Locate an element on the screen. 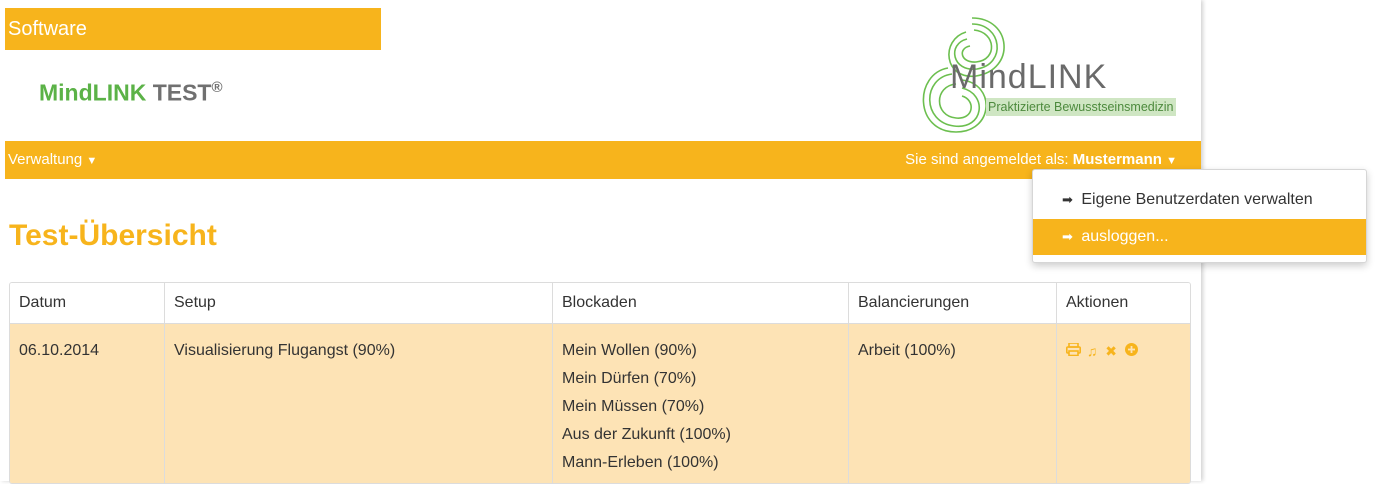  blockade-item: Mein Dürfen (70%) is located at coordinates (700, 379).